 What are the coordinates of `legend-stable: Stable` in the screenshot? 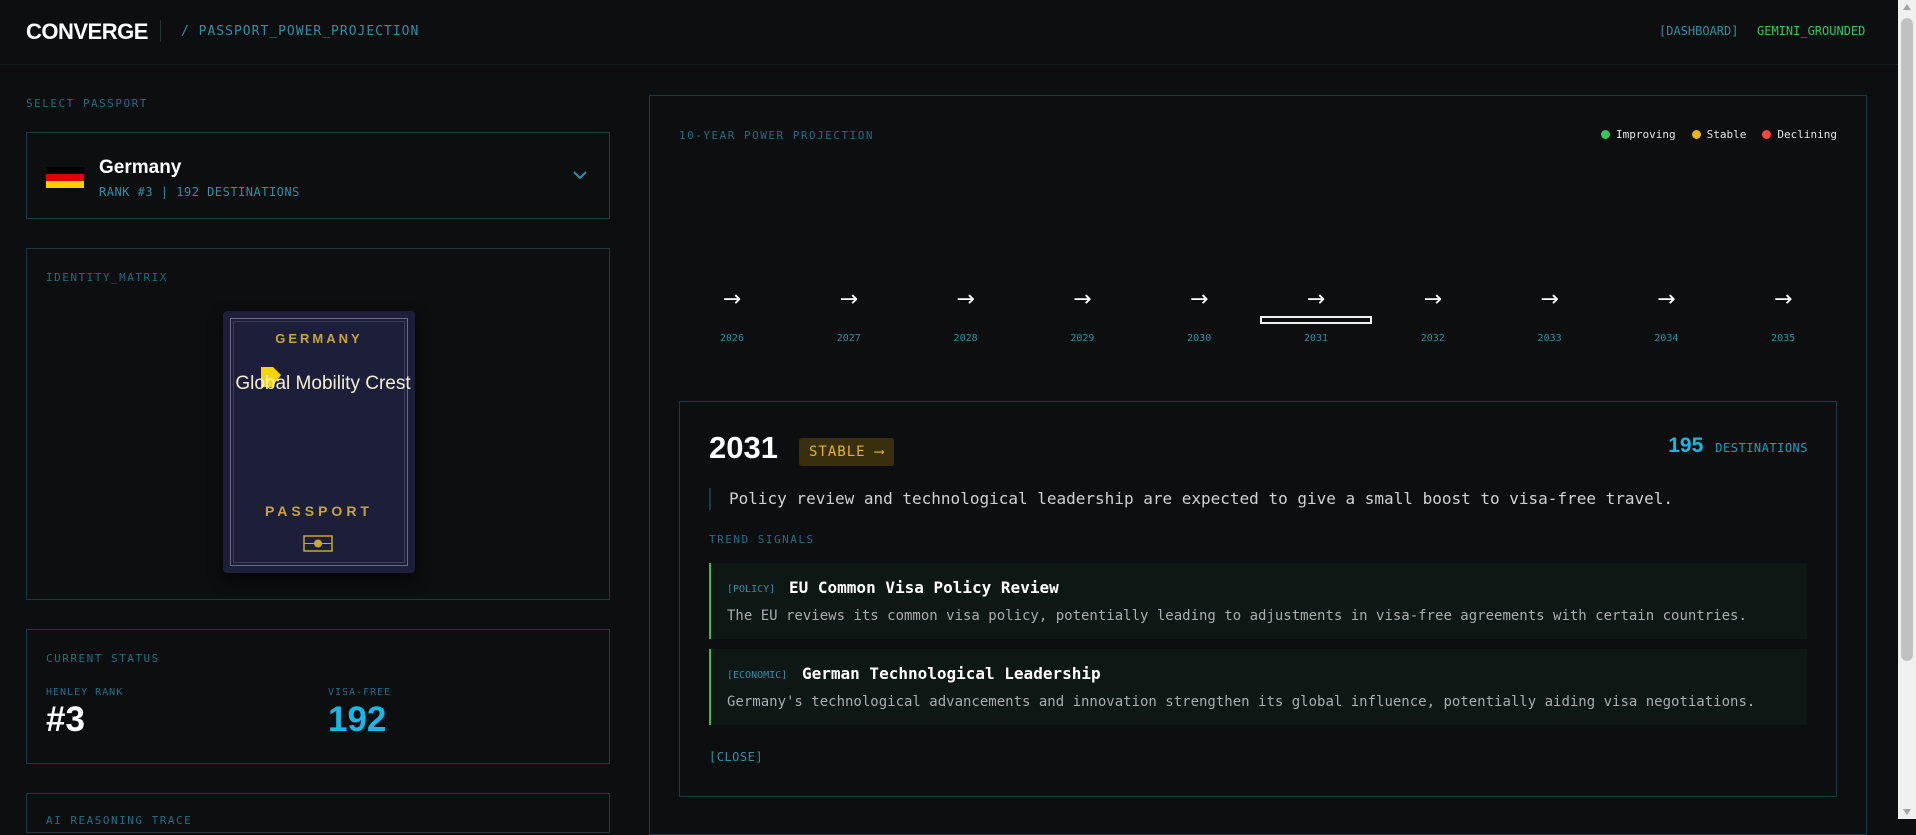 It's located at (1718, 134).